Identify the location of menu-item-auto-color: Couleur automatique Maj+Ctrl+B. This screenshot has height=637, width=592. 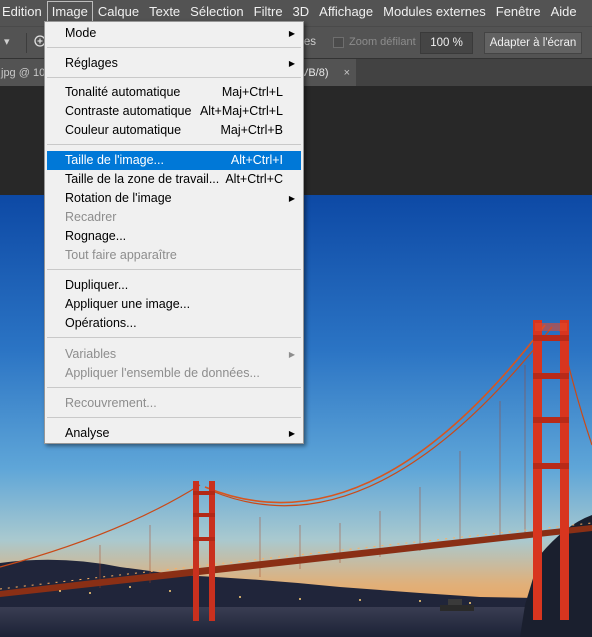
(174, 130).